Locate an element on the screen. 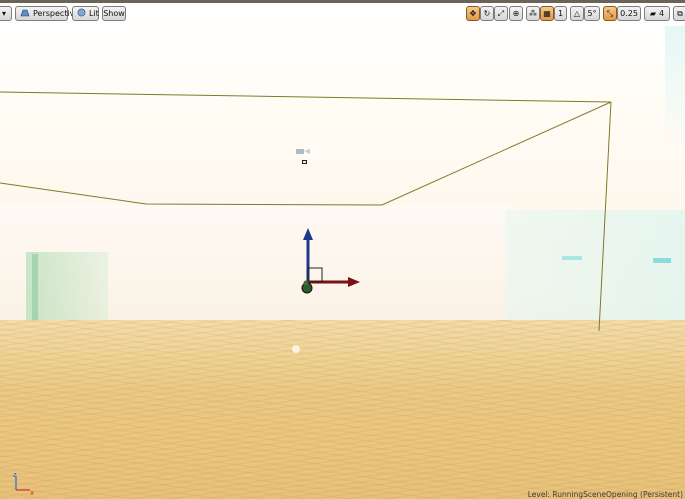 The image size is (685, 499). sun-glint is located at coordinates (296, 349).